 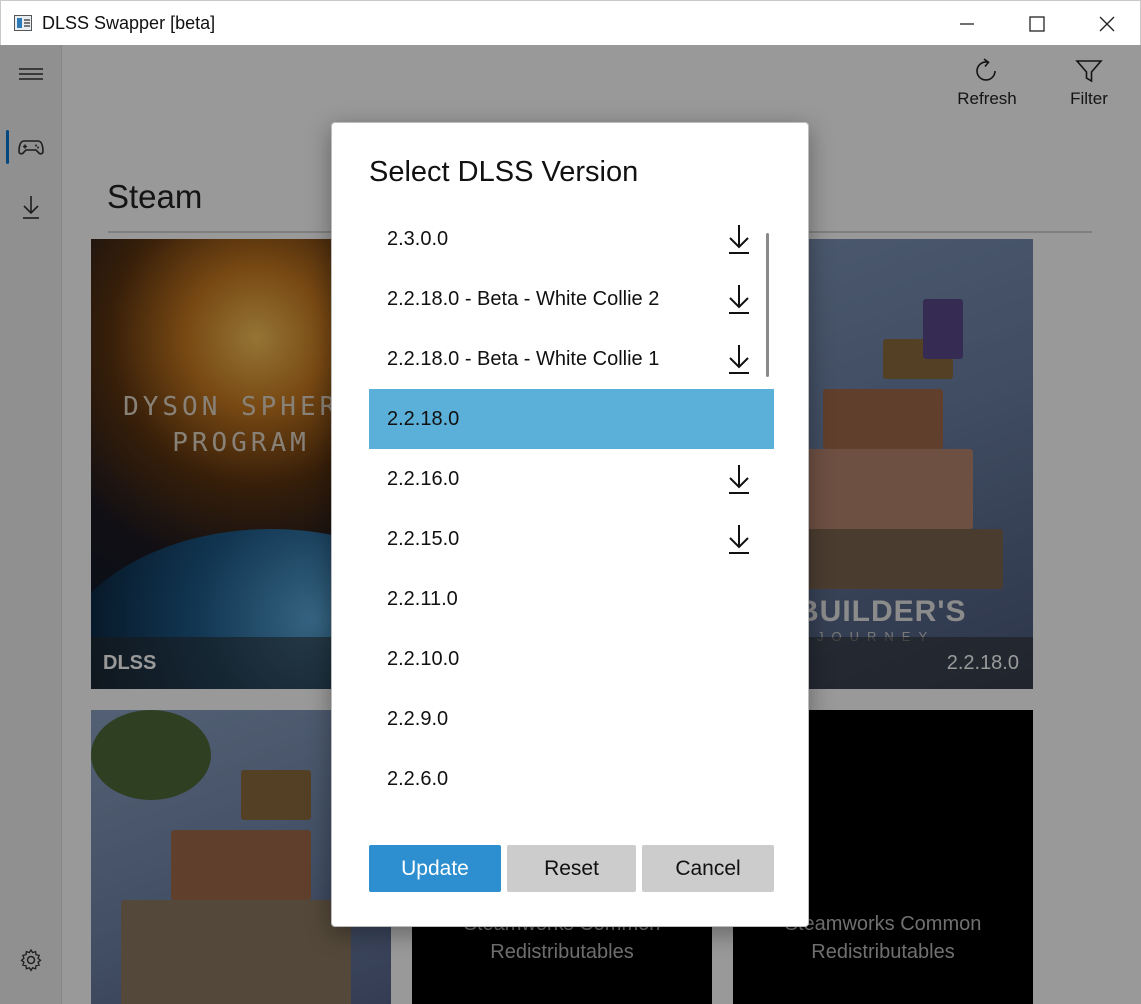 What do you see at coordinates (708, 868) in the screenshot?
I see `cancel-button: Cancel` at bounding box center [708, 868].